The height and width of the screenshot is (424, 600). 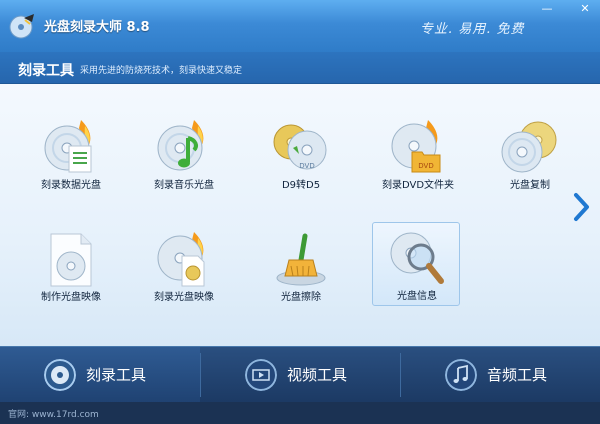 What do you see at coordinates (53, 413) in the screenshot?
I see `website-link: 官网: www.17rd.com` at bounding box center [53, 413].